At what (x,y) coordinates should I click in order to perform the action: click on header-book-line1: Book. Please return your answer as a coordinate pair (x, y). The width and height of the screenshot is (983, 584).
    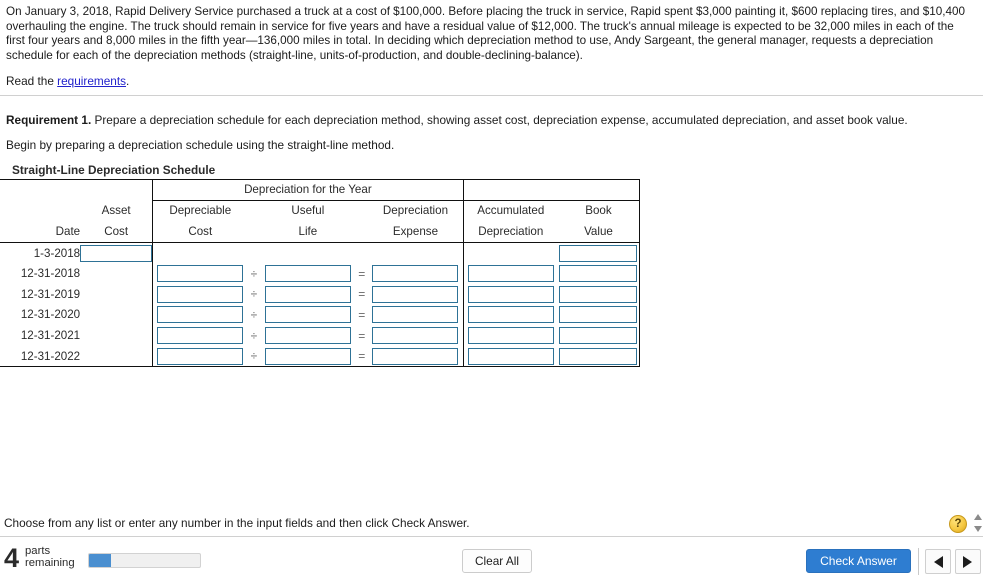
    Looking at the image, I should click on (598, 210).